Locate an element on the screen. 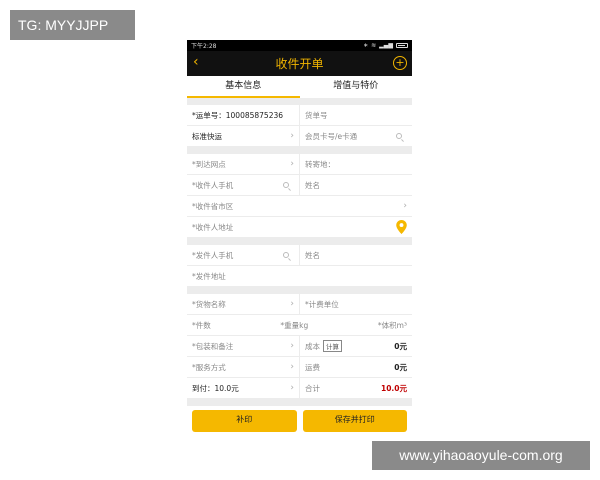  sender-phone-input: *发件人手机 is located at coordinates (243, 255).